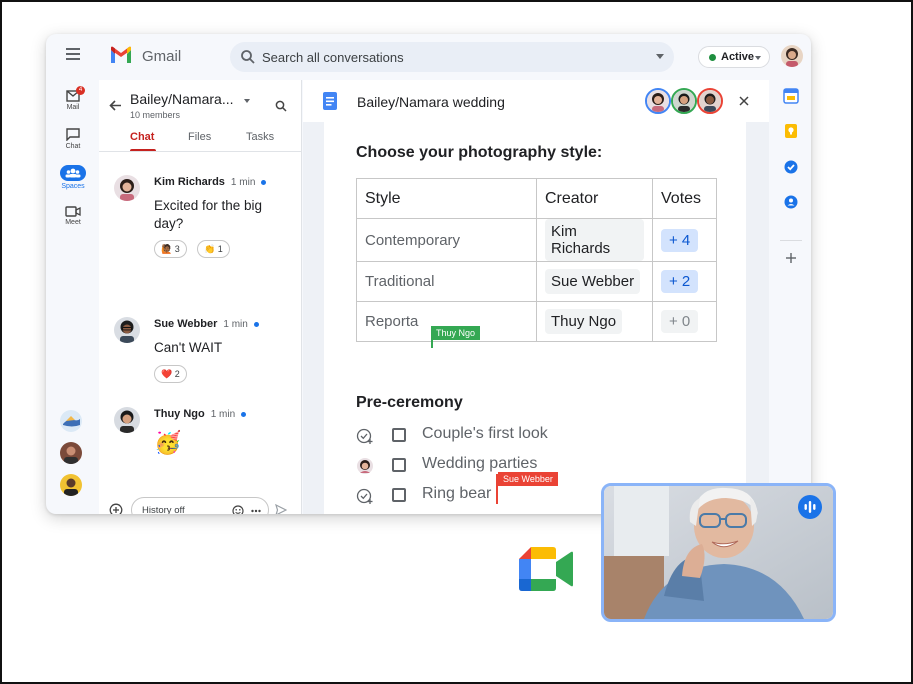  I want to click on creator-cell: Thuy Ngo, so click(594, 321).